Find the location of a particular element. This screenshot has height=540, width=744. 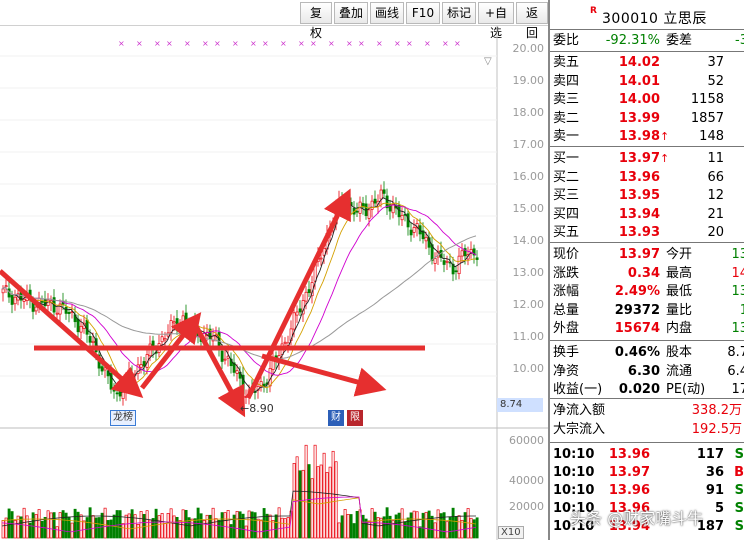

stat-label: 涨跌 is located at coordinates (566, 273).